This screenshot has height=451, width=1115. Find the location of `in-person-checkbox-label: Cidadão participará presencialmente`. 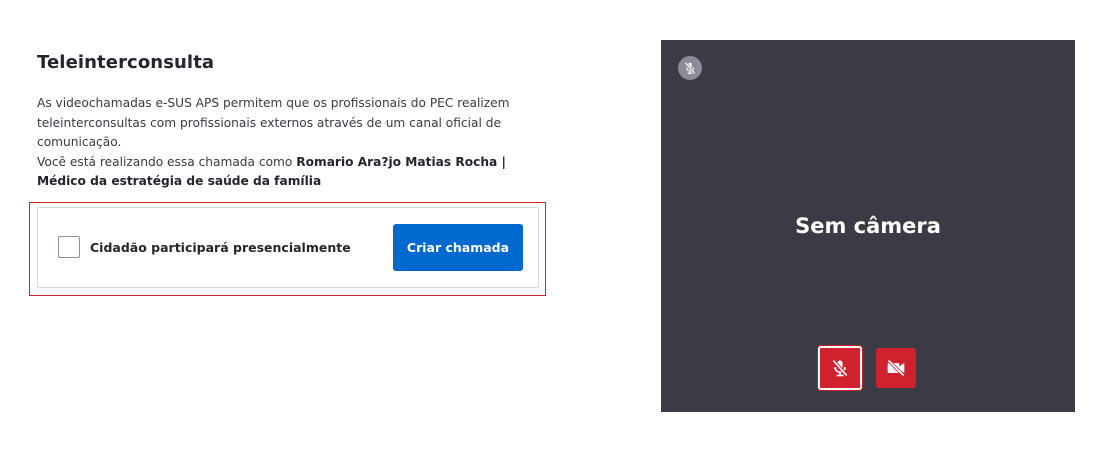

in-person-checkbox-label: Cidadão participará presencialmente is located at coordinates (220, 247).